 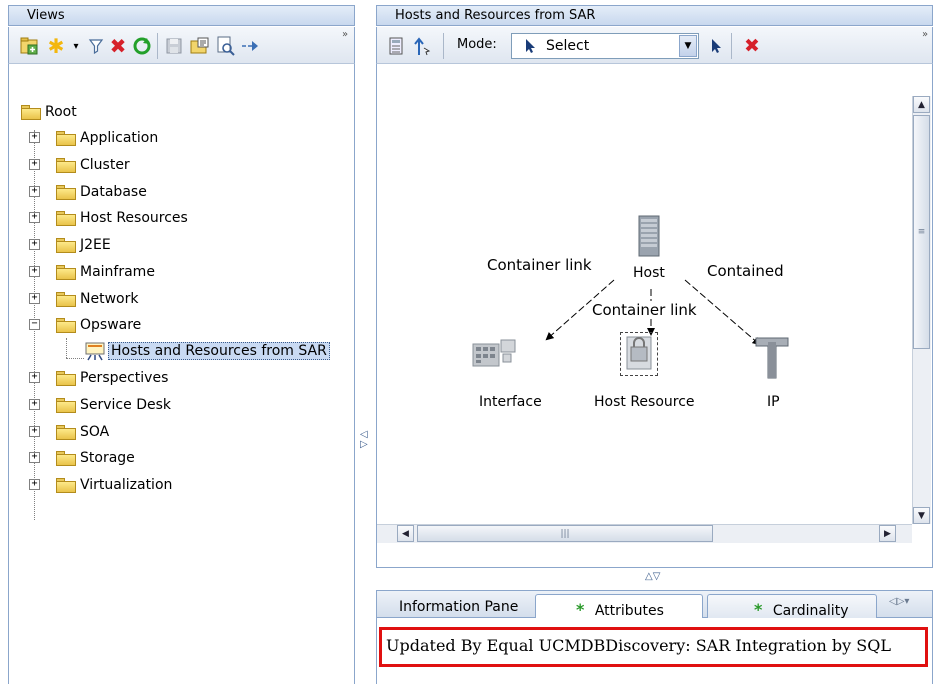 I want to click on node-label-interface: Interface, so click(x=510, y=402).